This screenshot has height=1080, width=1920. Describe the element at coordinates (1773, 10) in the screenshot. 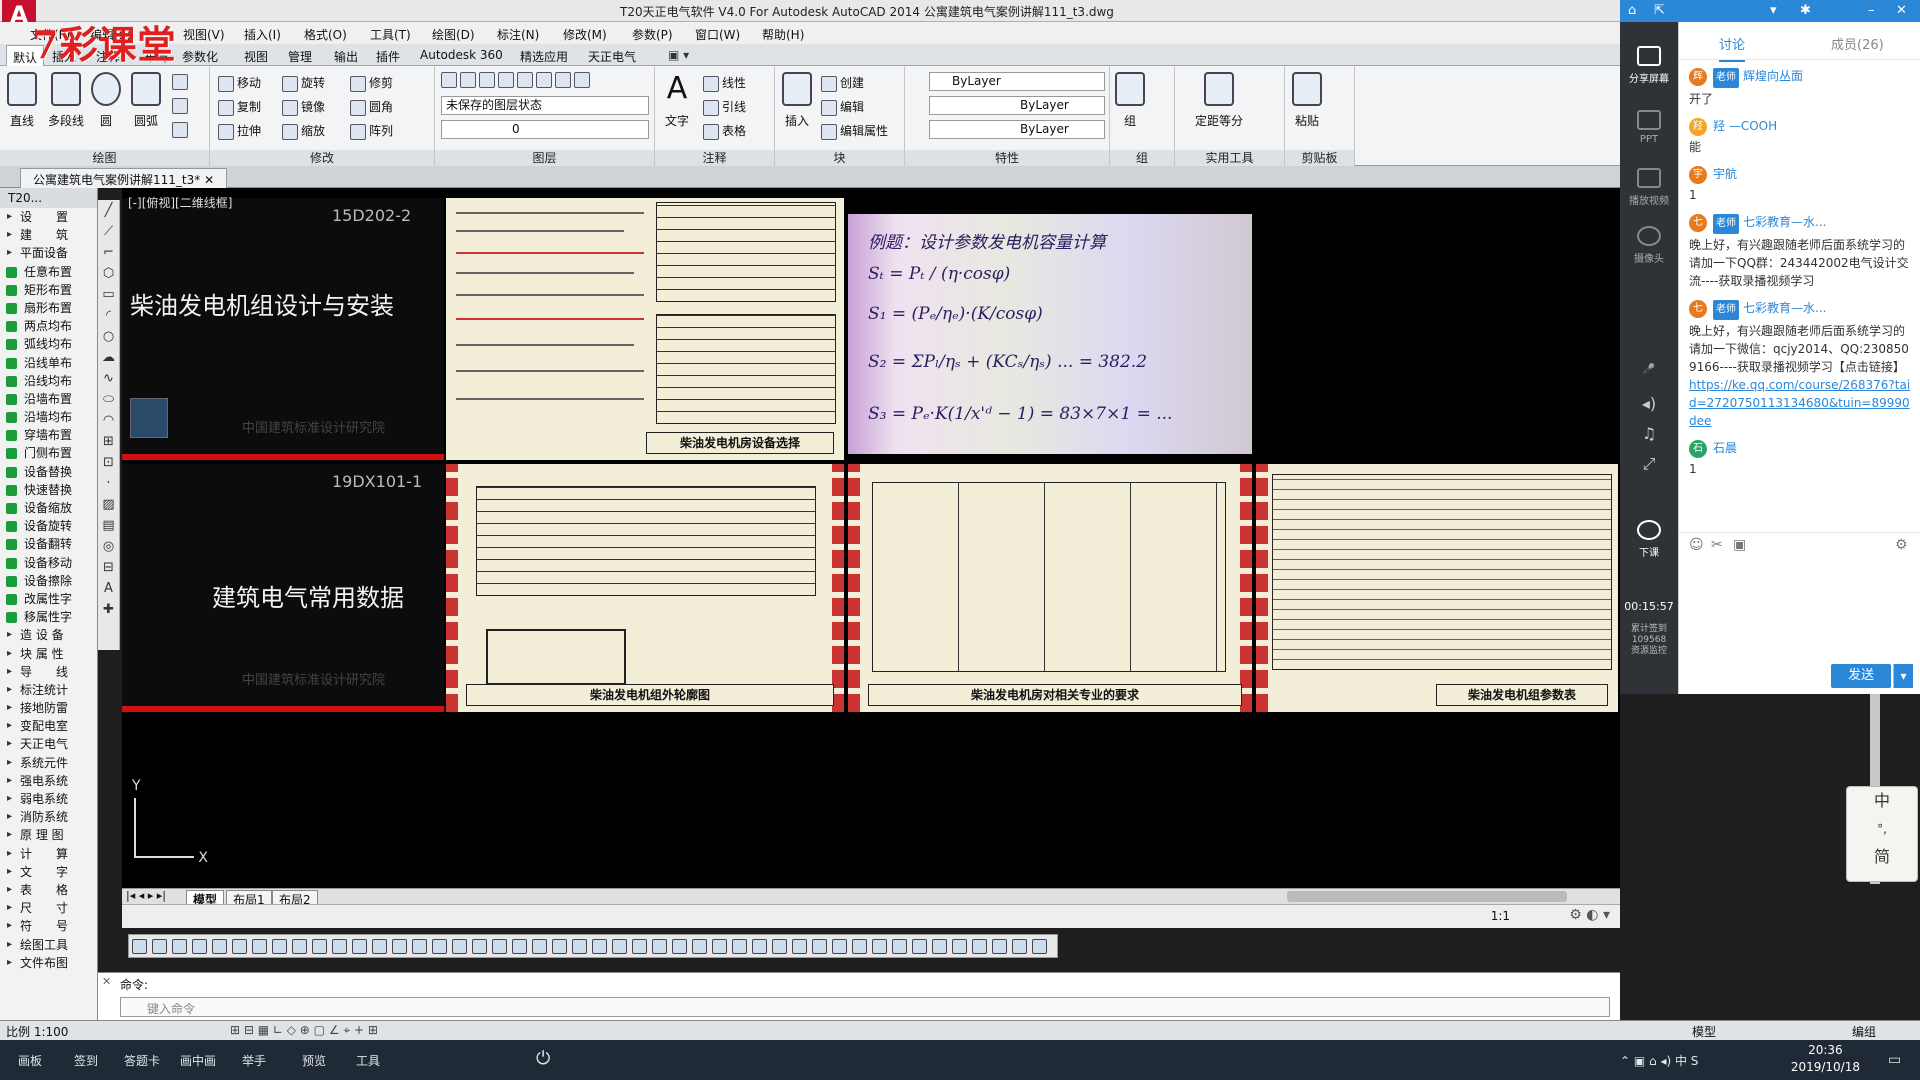

I see `chevron-down-icon: ▾` at that location.